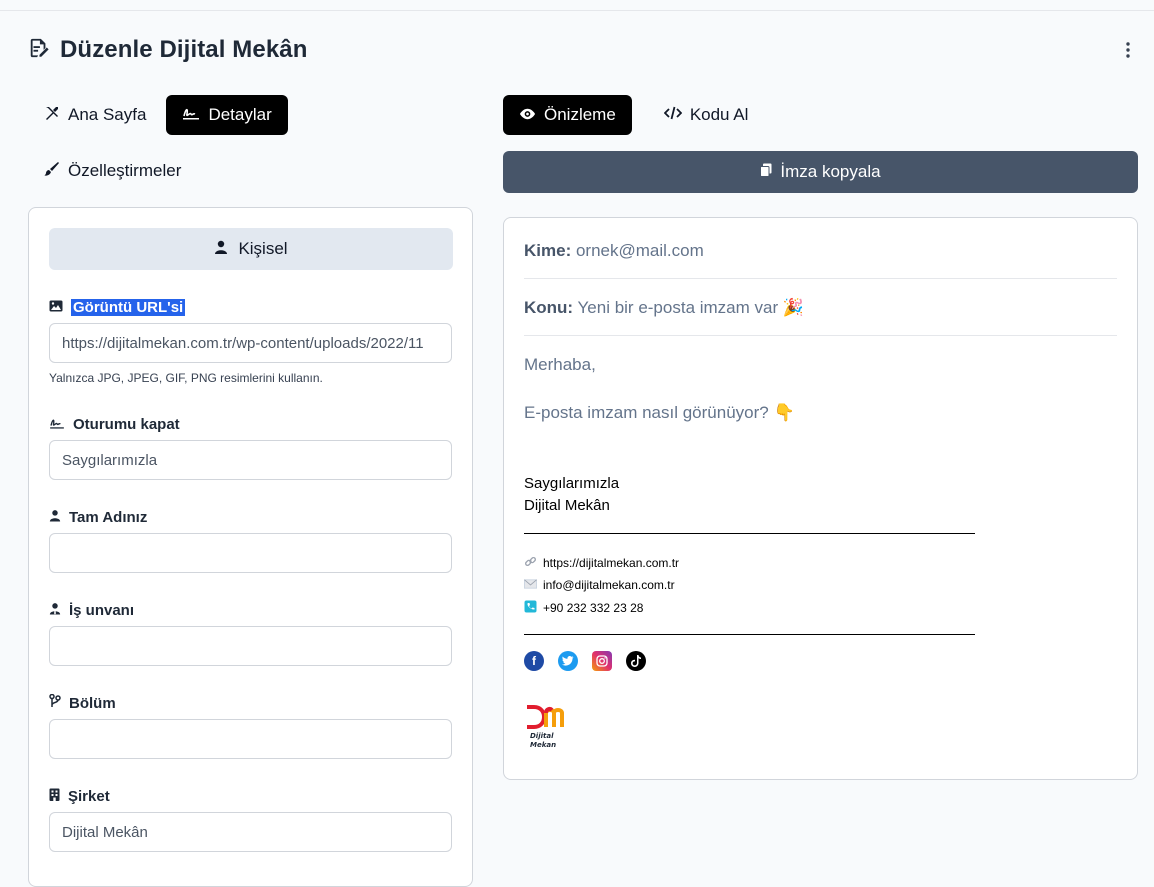 This screenshot has width=1154, height=887. Describe the element at coordinates (89, 796) in the screenshot. I see `company-label: Şirket` at that location.